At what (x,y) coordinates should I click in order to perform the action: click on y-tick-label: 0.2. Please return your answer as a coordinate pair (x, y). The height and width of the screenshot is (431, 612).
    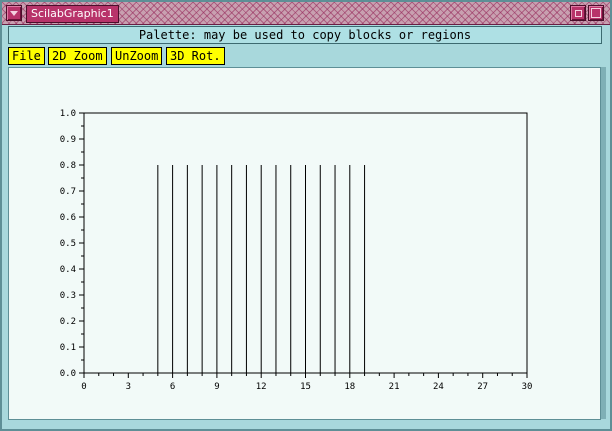
    Looking at the image, I should click on (68, 322).